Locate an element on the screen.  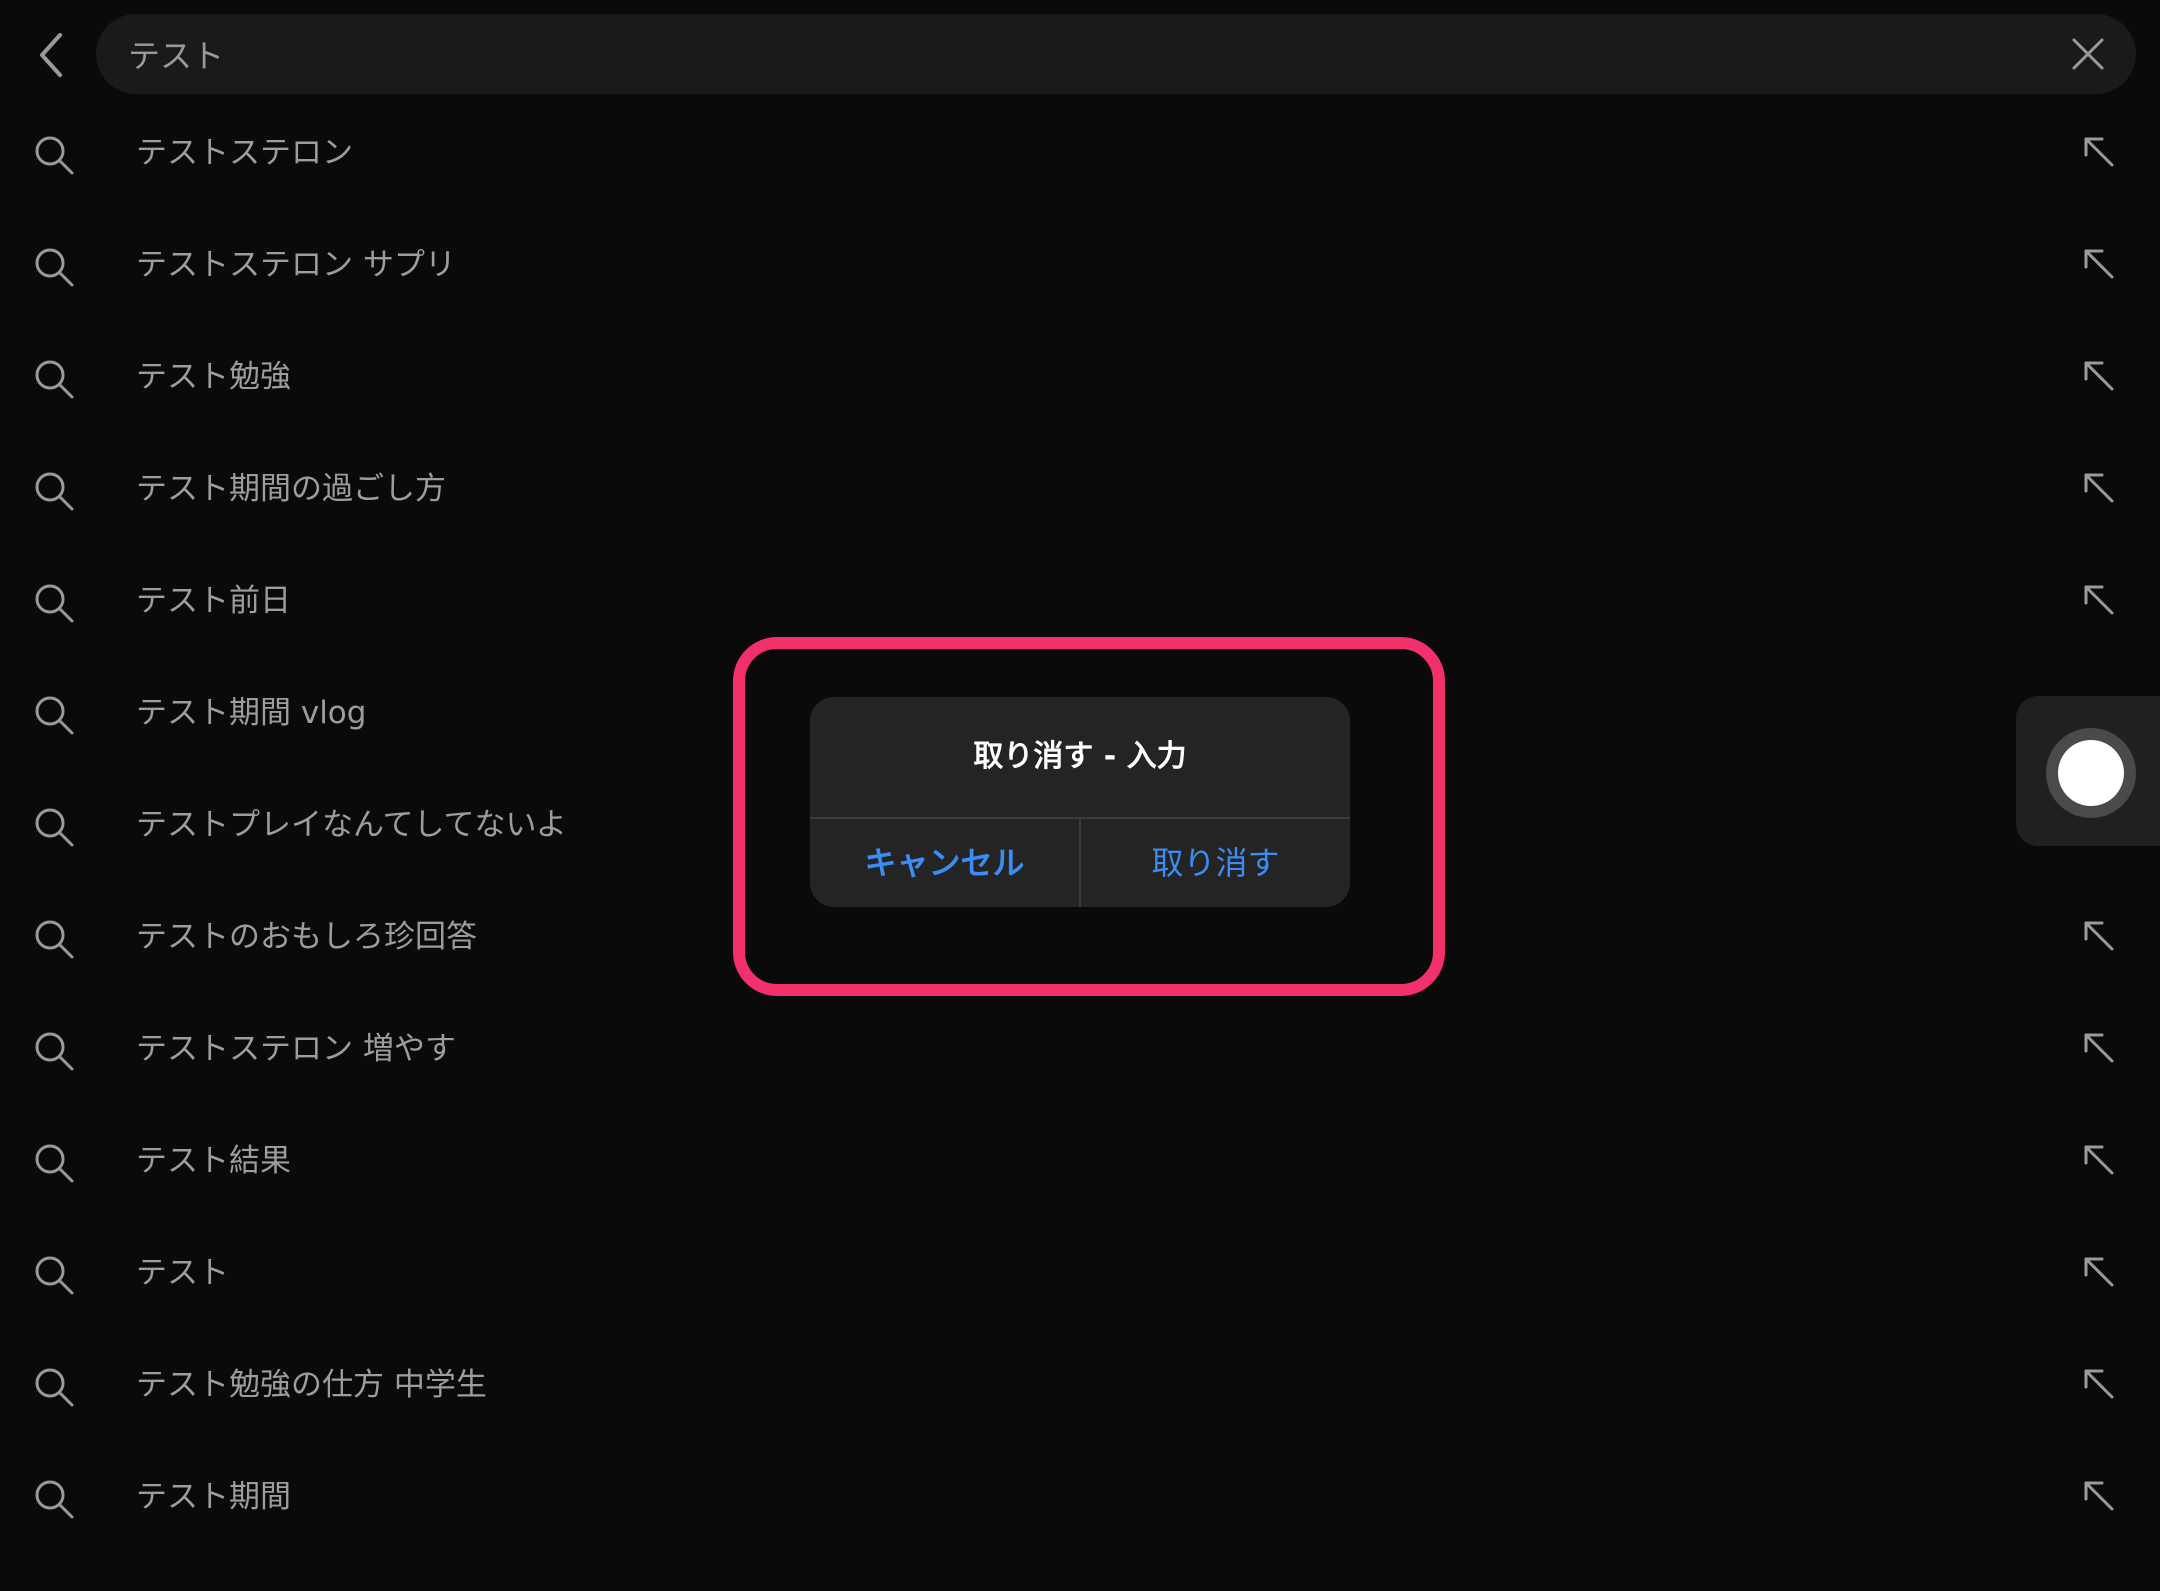
suggestion-item: テスト期間の過ごし方 is located at coordinates (1080, 489).